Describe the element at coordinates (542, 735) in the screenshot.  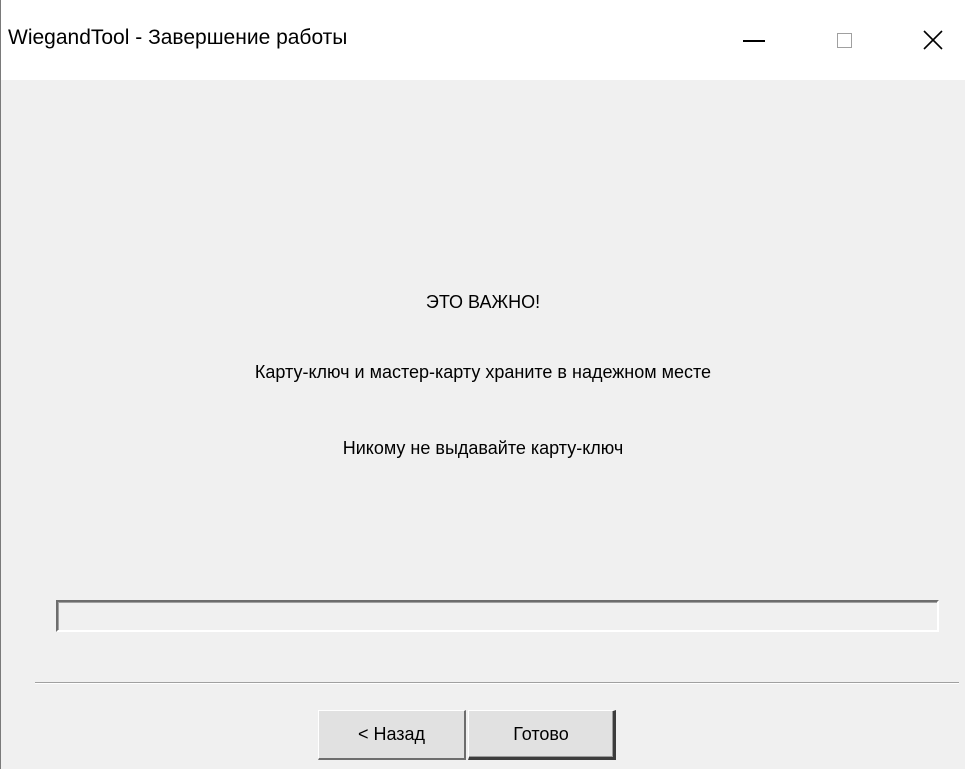
I see `finish-button: Готово` at that location.